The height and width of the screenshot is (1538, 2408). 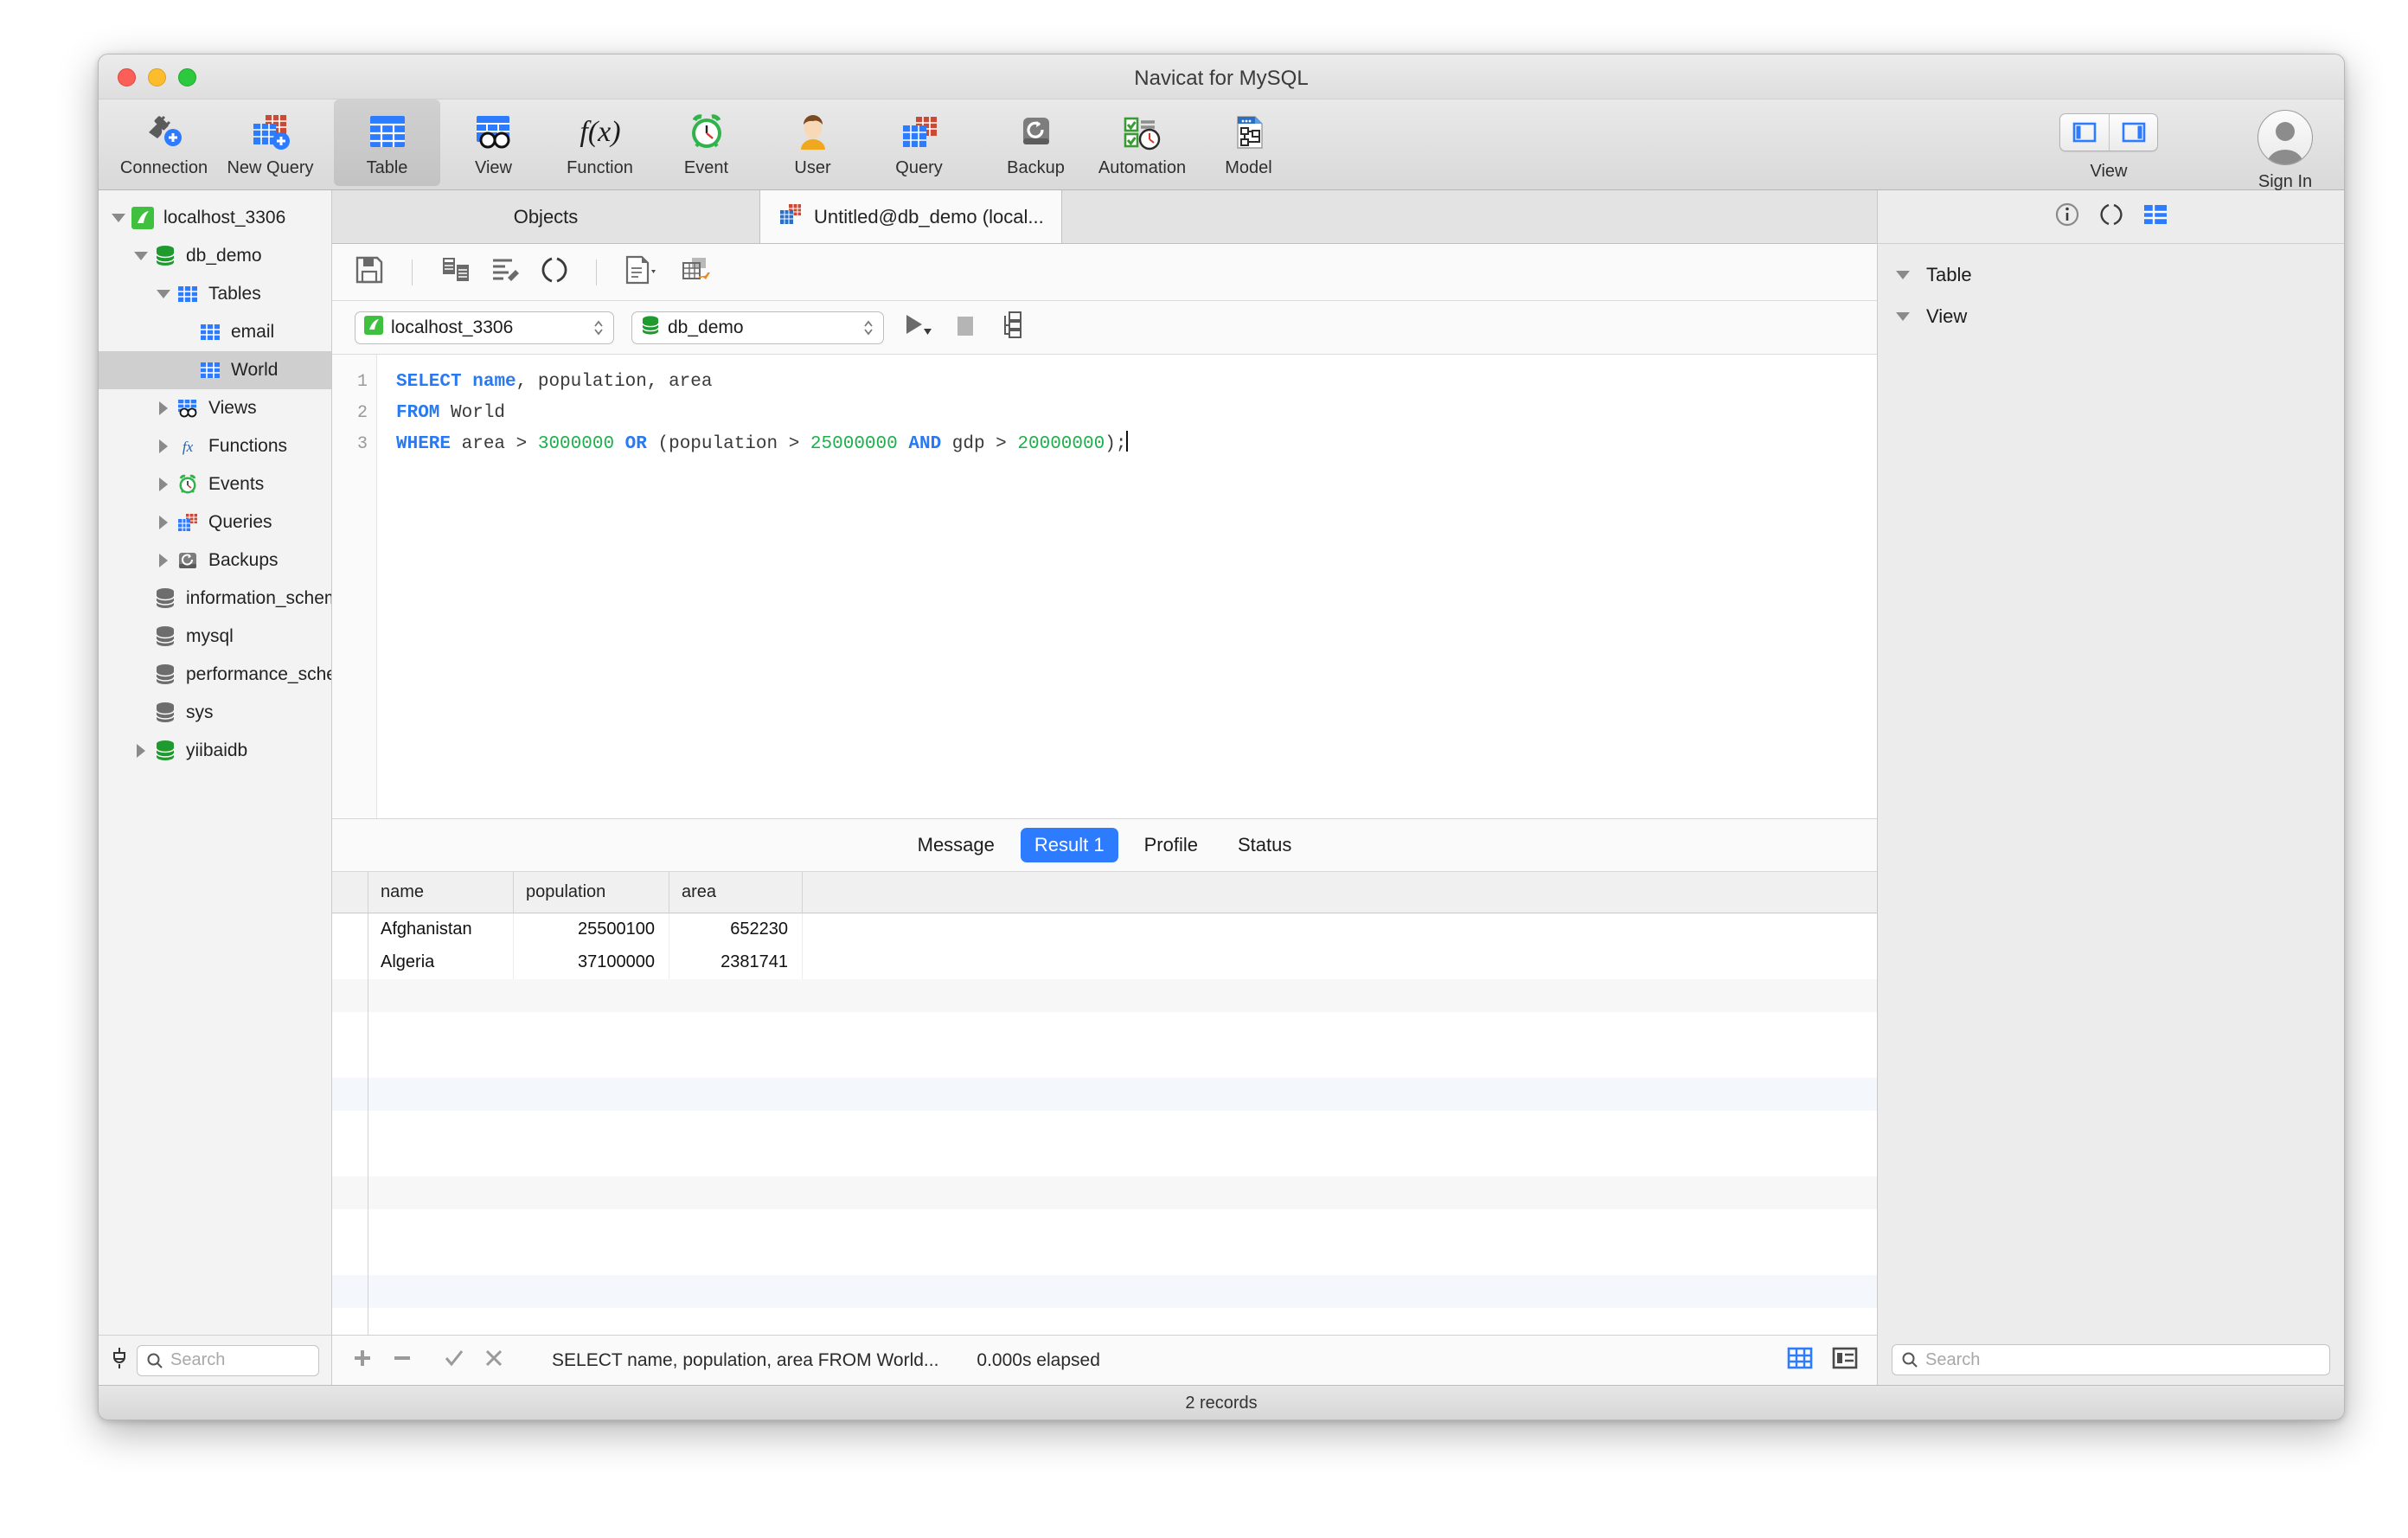 I want to click on cell-area: 652230, so click(x=736, y=930).